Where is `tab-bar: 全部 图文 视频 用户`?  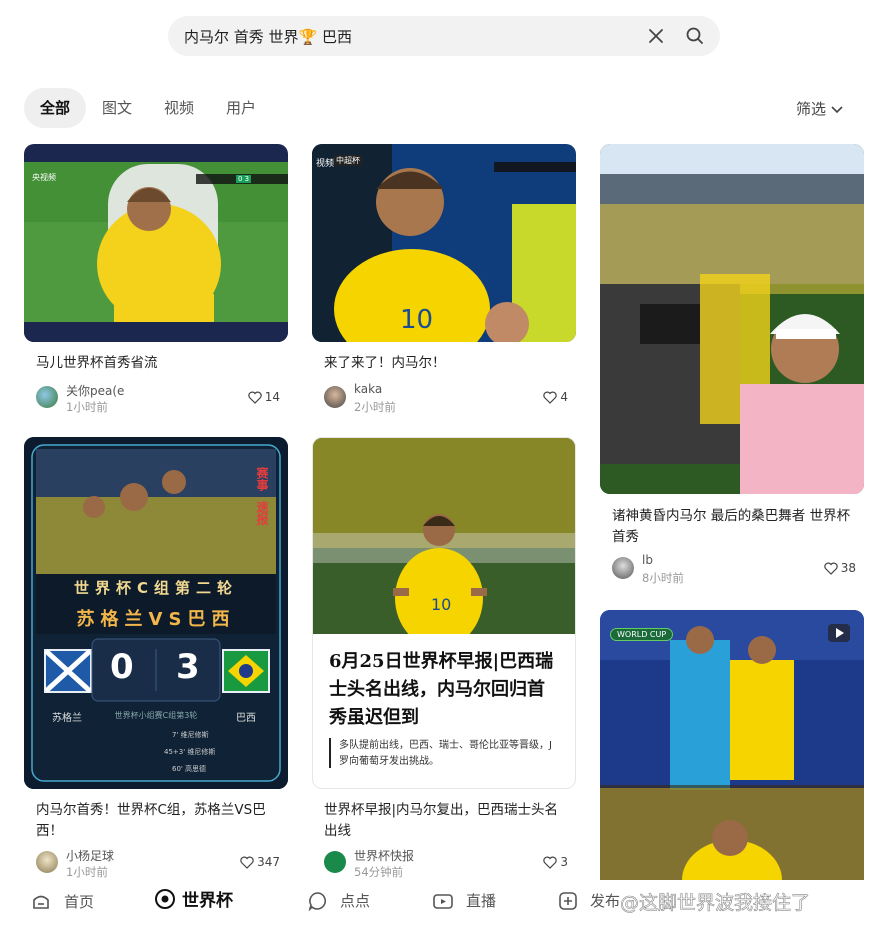
tab-bar: 全部 图文 视频 用户 is located at coordinates (148, 108).